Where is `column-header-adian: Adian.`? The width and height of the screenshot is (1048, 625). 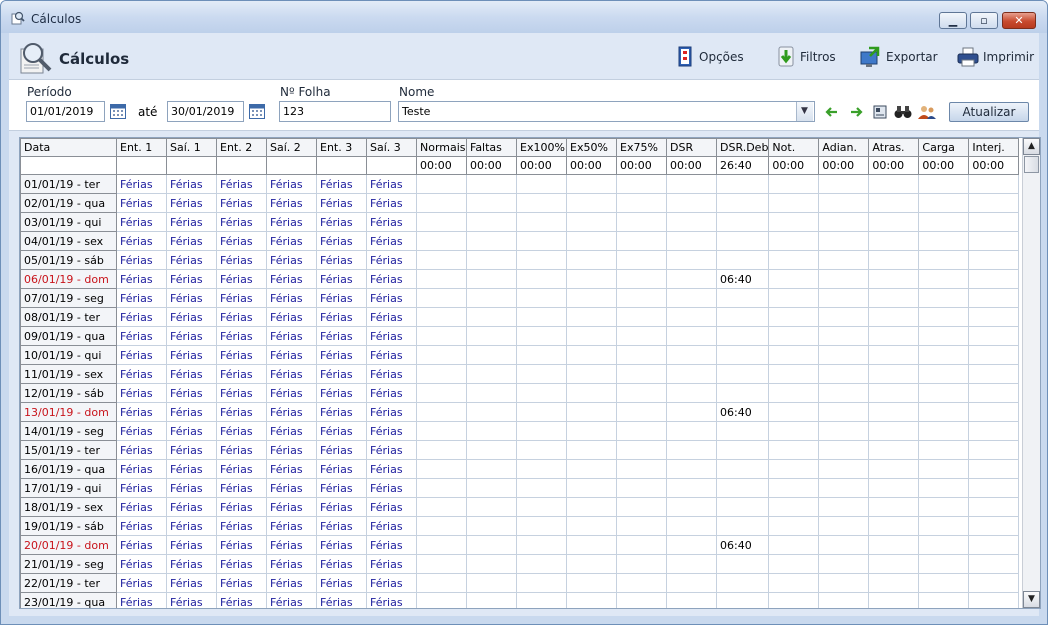
column-header-adian: Adian. is located at coordinates (844, 147).